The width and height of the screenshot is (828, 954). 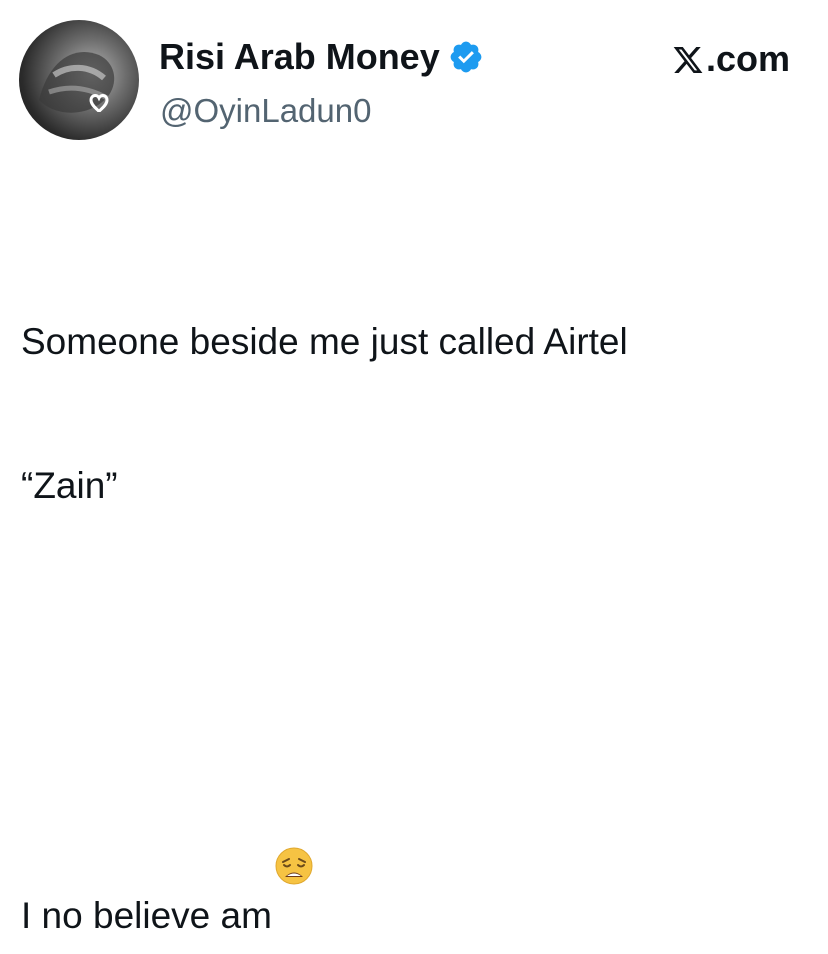 I want to click on avatar-photo, so click(x=77, y=82).